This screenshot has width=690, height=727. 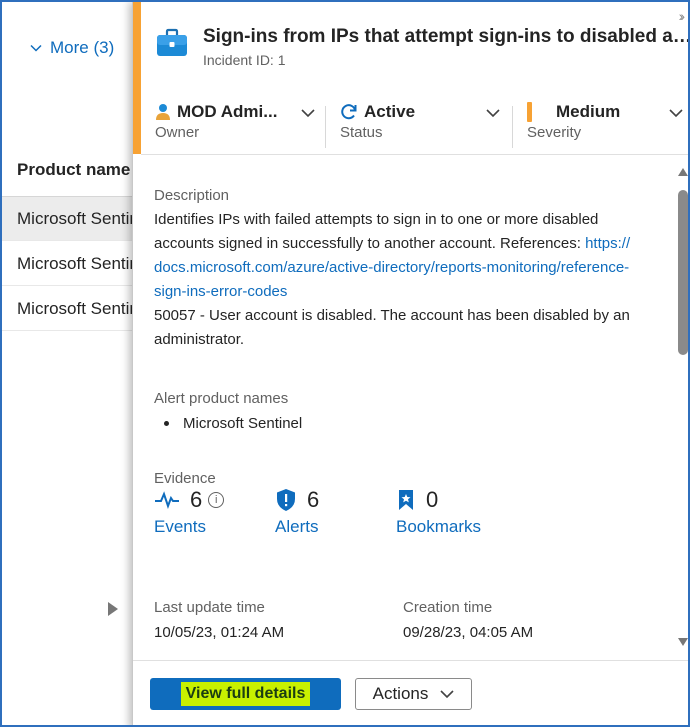 What do you see at coordinates (192, 195) in the screenshot?
I see `description-label: Description` at bounding box center [192, 195].